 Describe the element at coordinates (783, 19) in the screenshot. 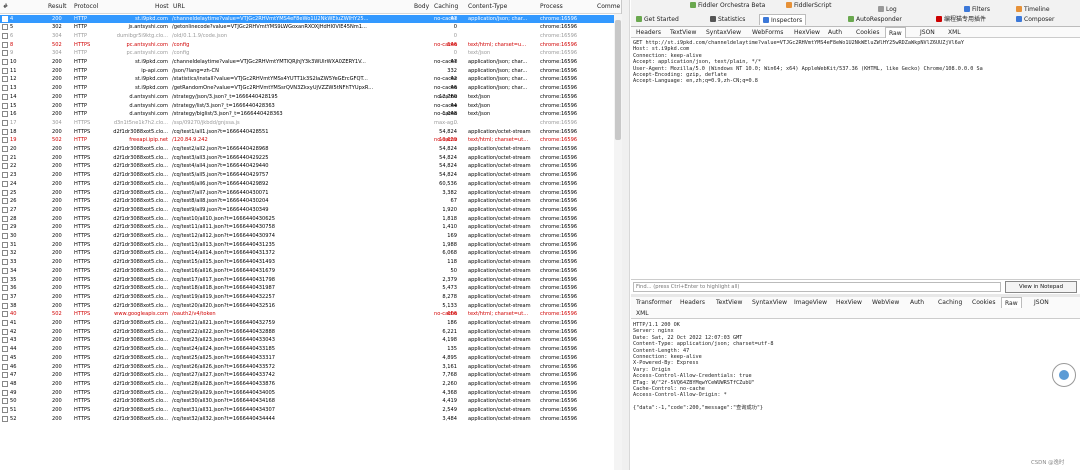

I see `tab-inspectors: Inspectors` at that location.